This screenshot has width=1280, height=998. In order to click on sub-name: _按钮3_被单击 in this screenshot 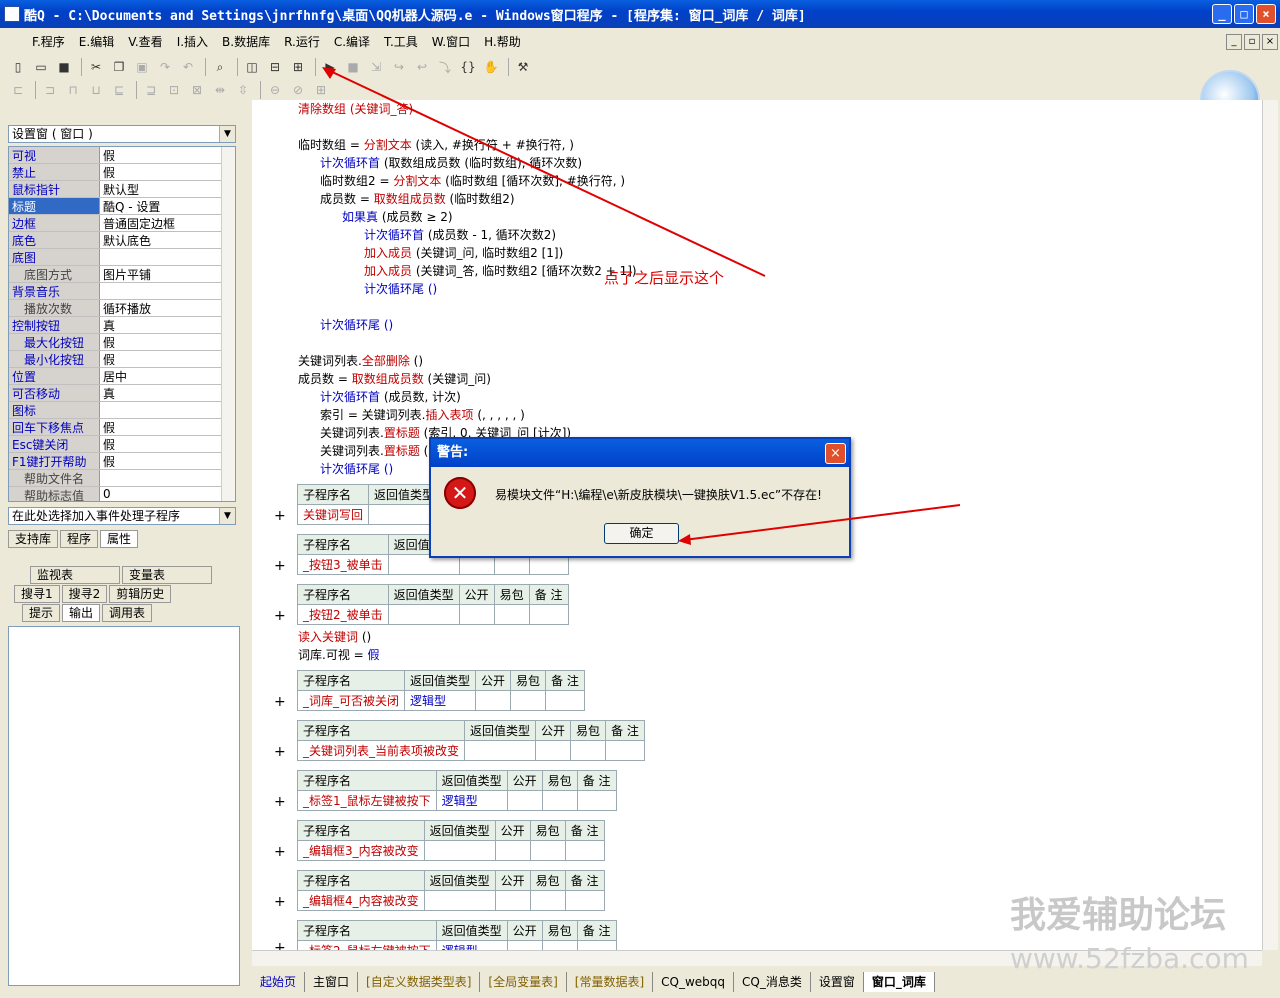, I will do `click(343, 564)`.